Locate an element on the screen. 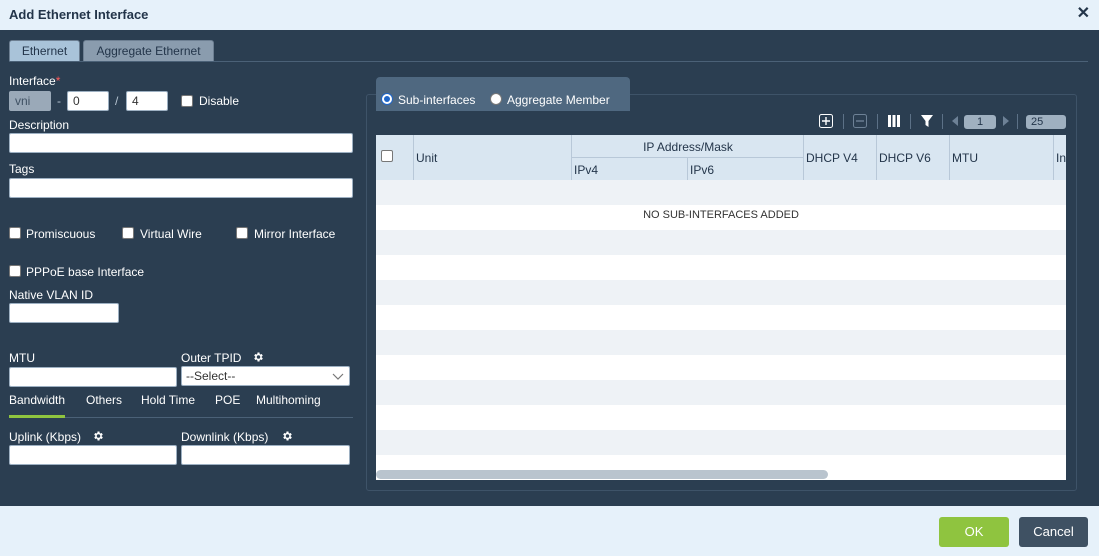  interface-prefix-field: vni is located at coordinates (30, 101).